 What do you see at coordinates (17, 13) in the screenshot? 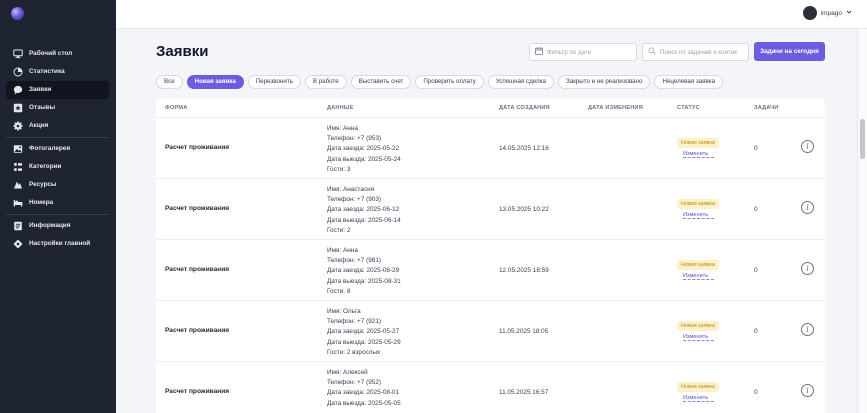
I see `app-logo` at bounding box center [17, 13].